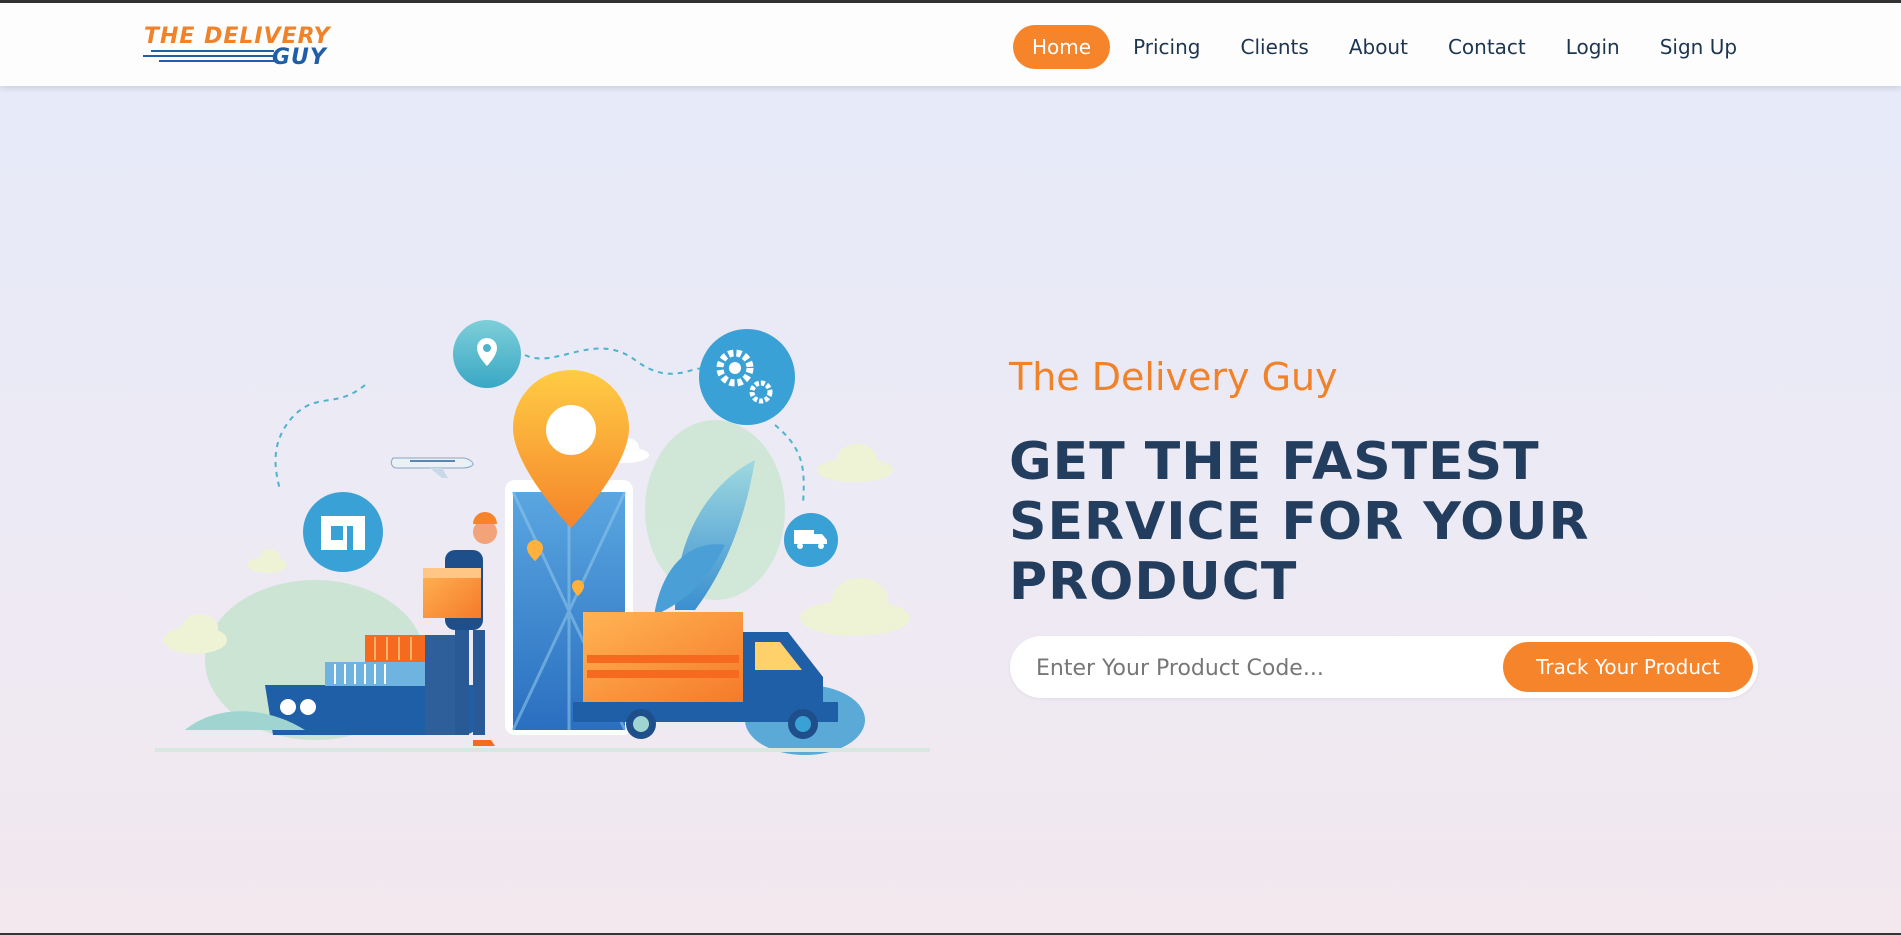 The width and height of the screenshot is (1901, 935). Describe the element at coordinates (811, 540) in the screenshot. I see `truck-icon` at that location.